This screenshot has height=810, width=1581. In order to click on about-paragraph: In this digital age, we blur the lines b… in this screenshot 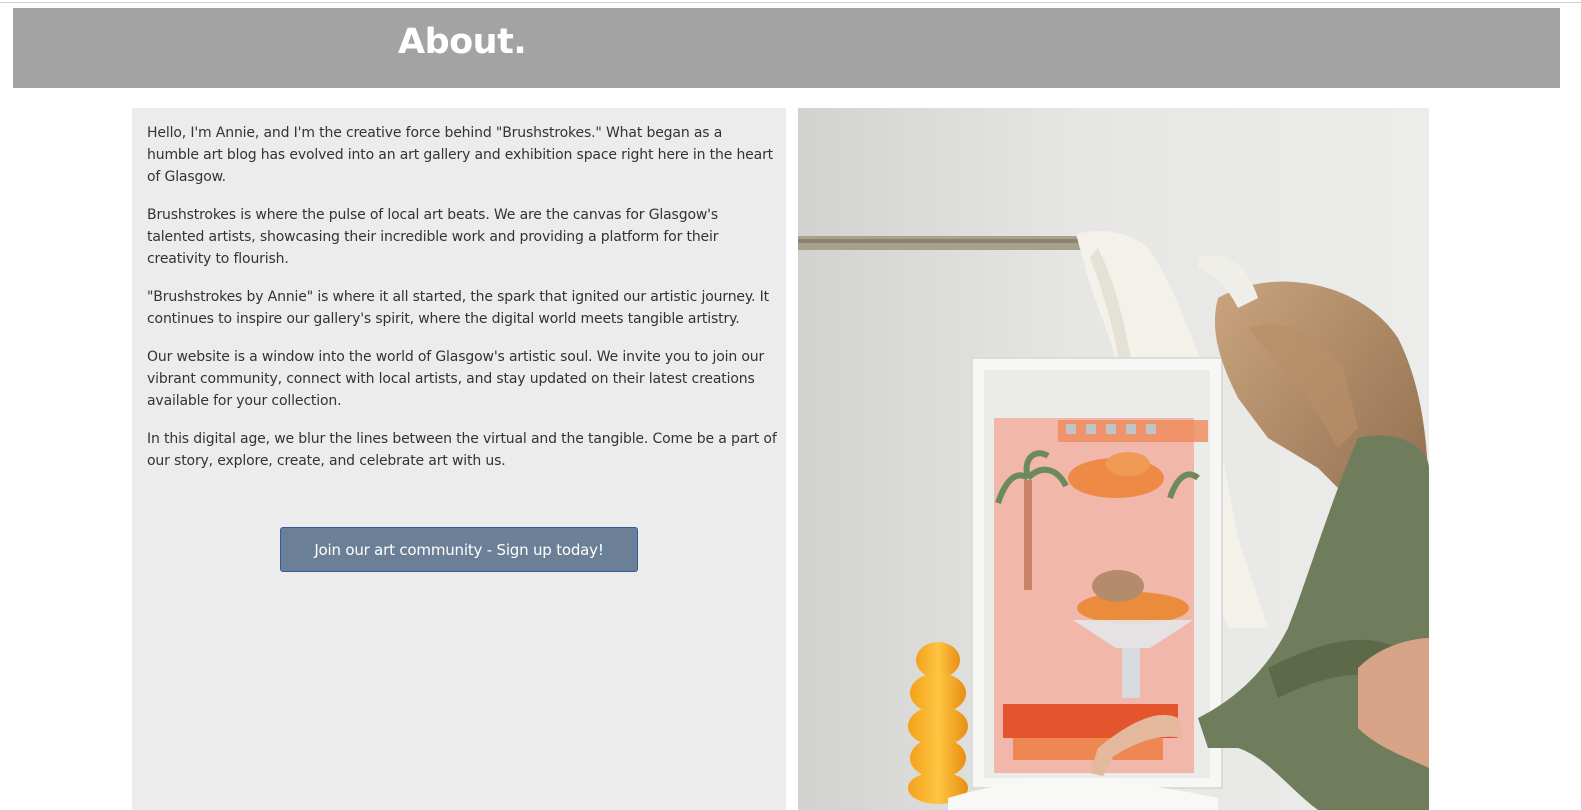, I will do `click(462, 450)`.